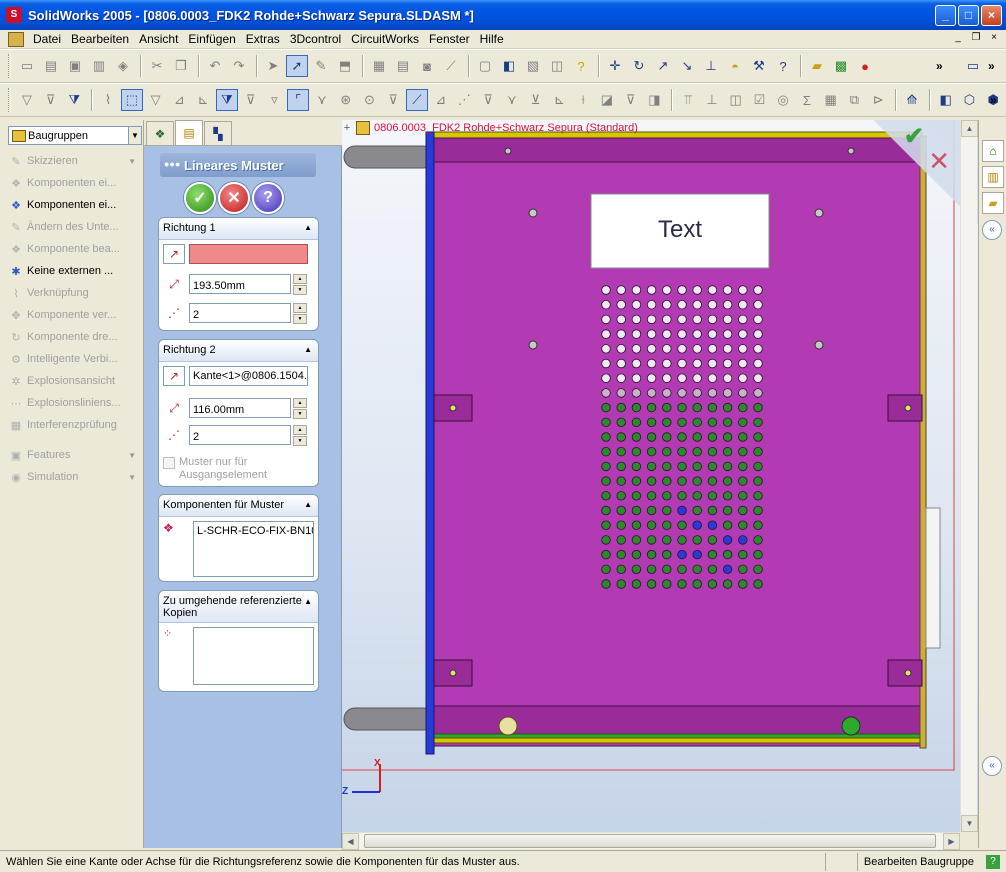 The height and width of the screenshot is (872, 1006). What do you see at coordinates (248, 376) in the screenshot?
I see `direction2-edge-field: Kante<1>@0806.1504.` at bounding box center [248, 376].